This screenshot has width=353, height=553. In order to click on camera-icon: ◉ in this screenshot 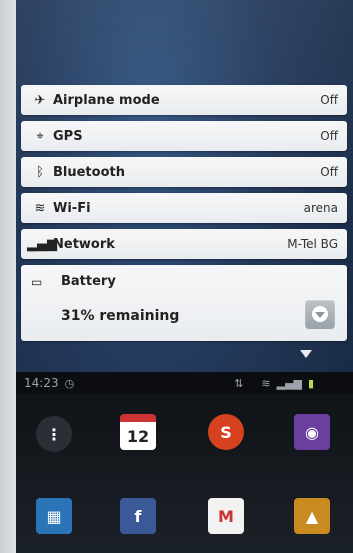, I will do `click(312, 432)`.